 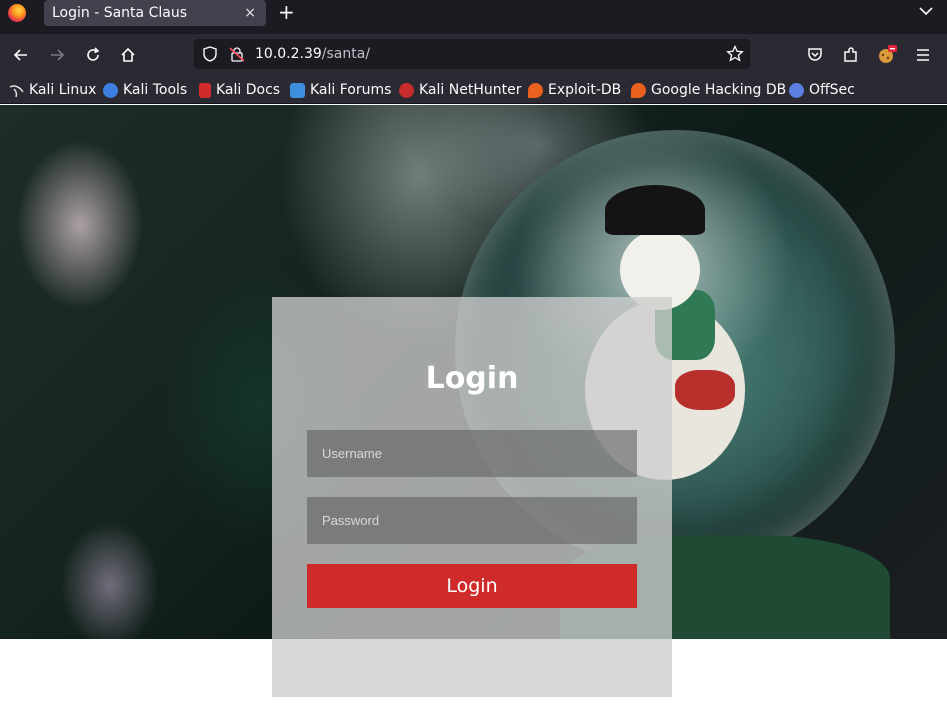 What do you see at coordinates (248, 90) in the screenshot?
I see `bookmark-label: Kali Docs` at bounding box center [248, 90].